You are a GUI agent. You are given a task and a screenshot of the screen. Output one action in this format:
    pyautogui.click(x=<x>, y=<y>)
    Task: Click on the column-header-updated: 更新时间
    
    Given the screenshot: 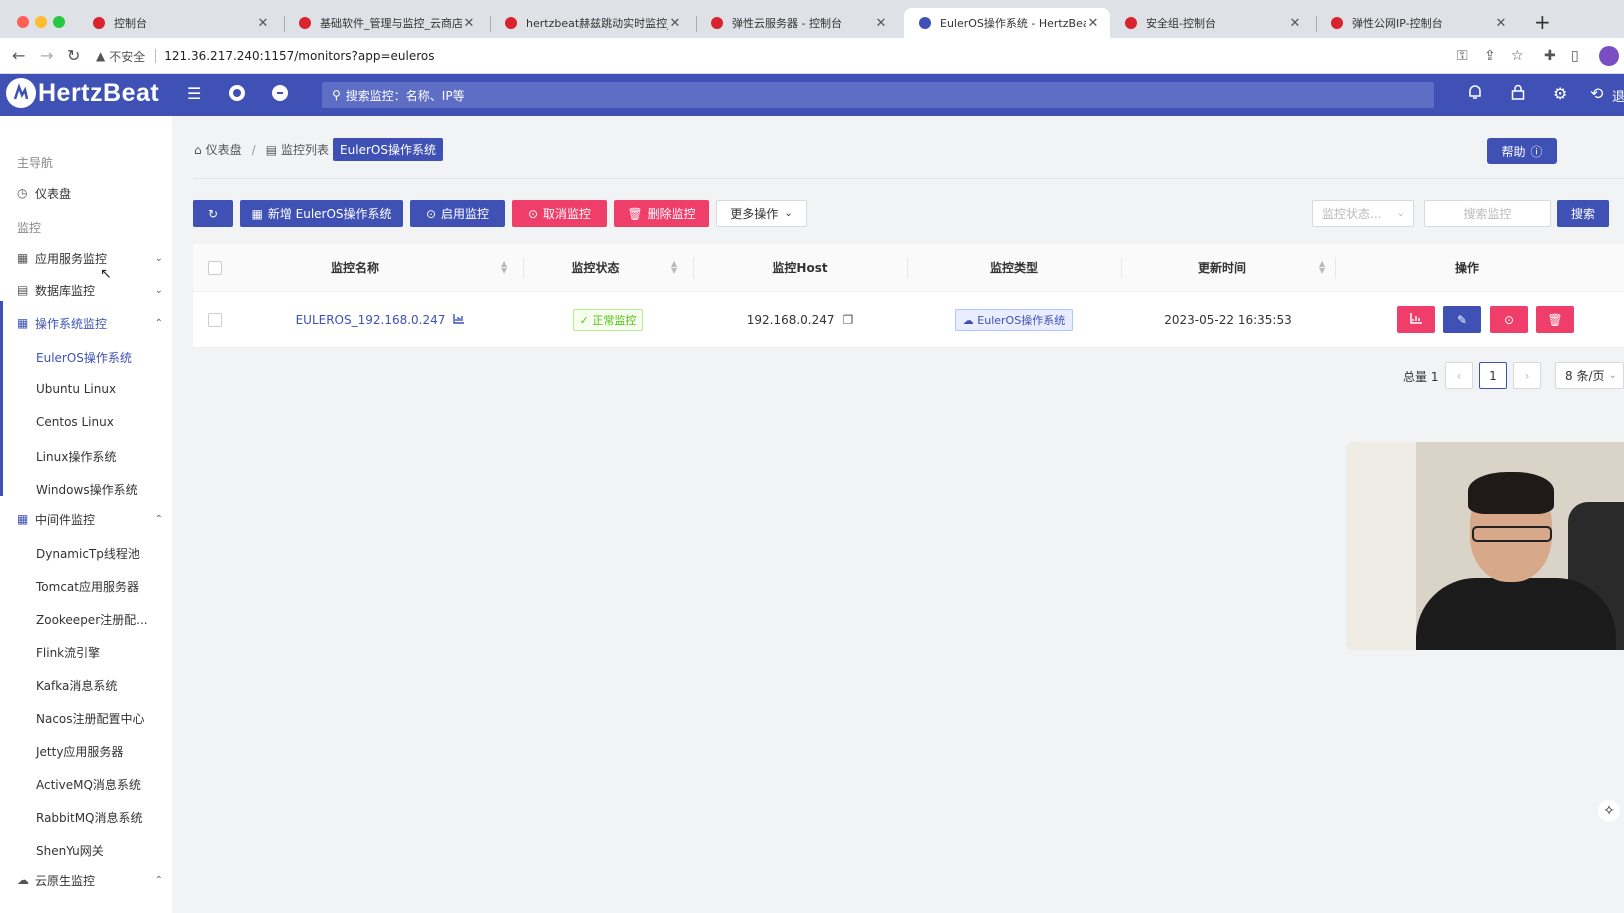 What is the action you would take?
    pyautogui.click(x=1222, y=267)
    